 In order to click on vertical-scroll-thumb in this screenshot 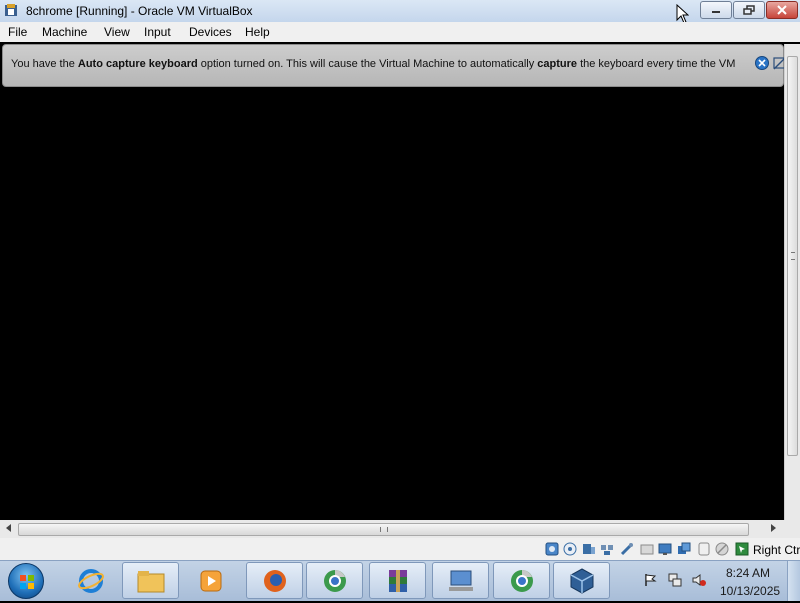, I will do `click(792, 256)`.